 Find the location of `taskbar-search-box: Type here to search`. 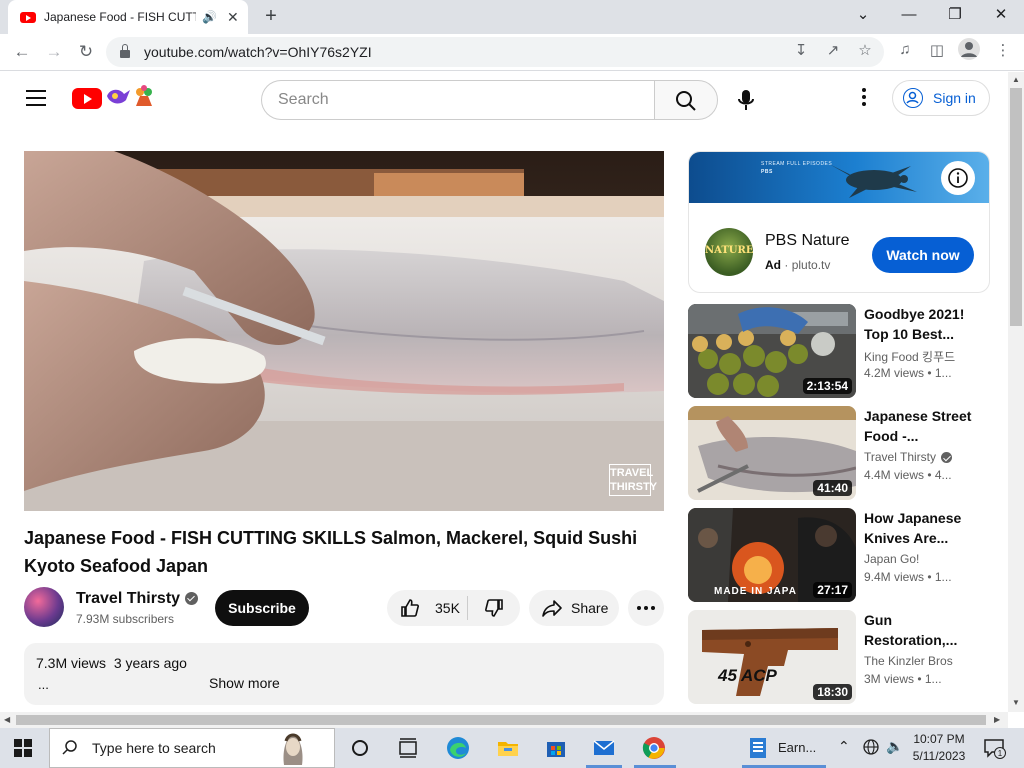

taskbar-search-box: Type here to search is located at coordinates (192, 748).